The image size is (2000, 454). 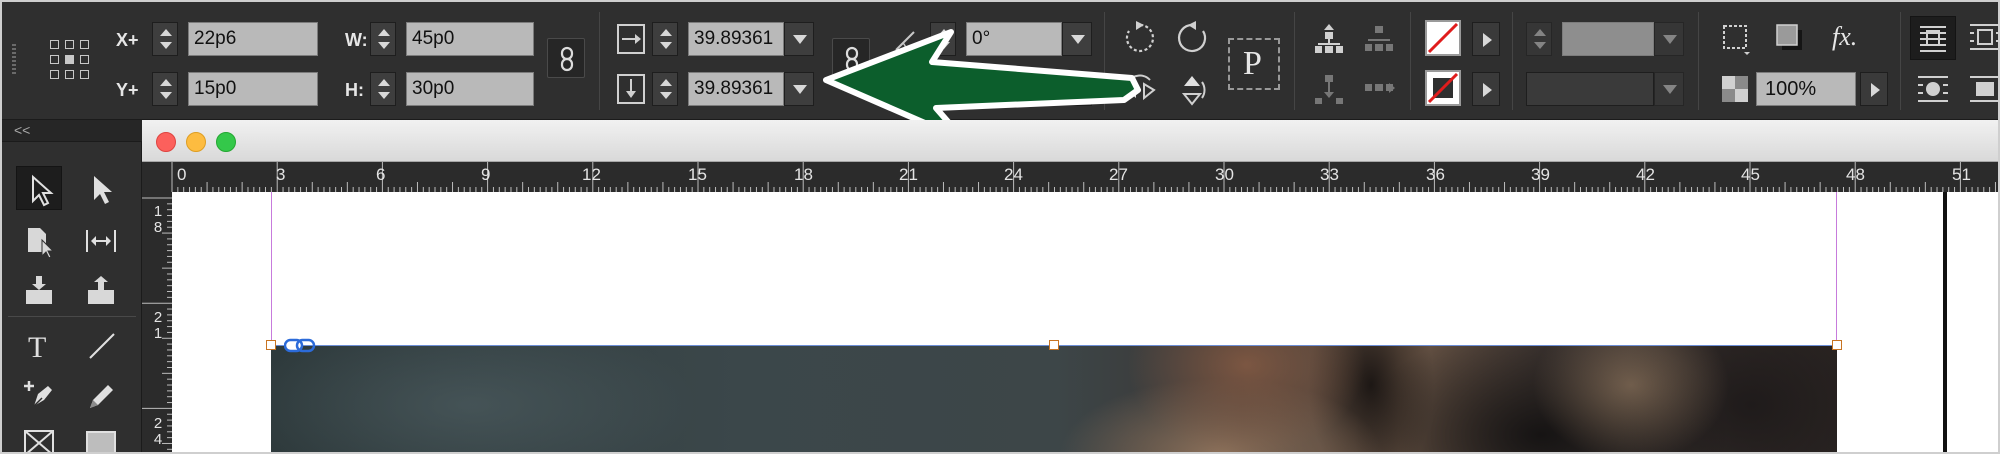 I want to click on pencil-tool-icon, so click(x=101, y=396).